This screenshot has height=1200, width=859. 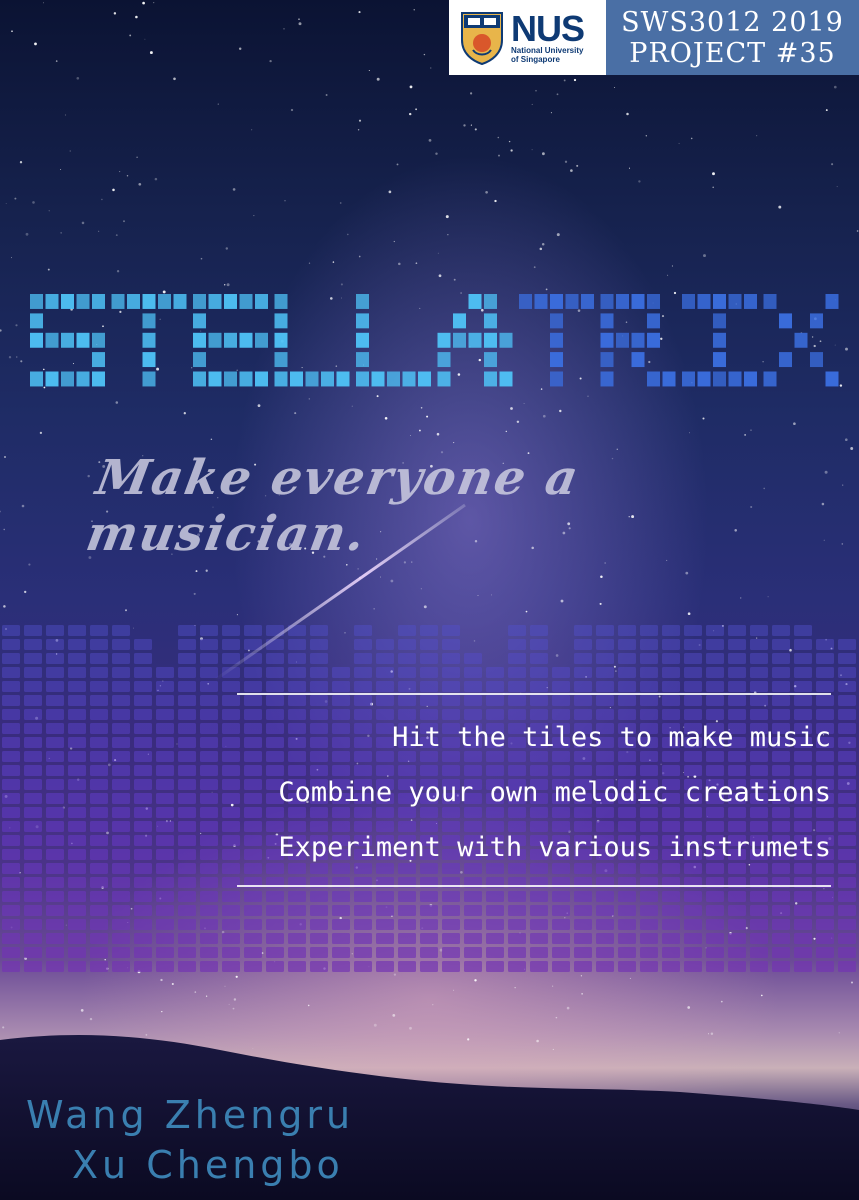 What do you see at coordinates (434, 340) in the screenshot?
I see `app-title` at bounding box center [434, 340].